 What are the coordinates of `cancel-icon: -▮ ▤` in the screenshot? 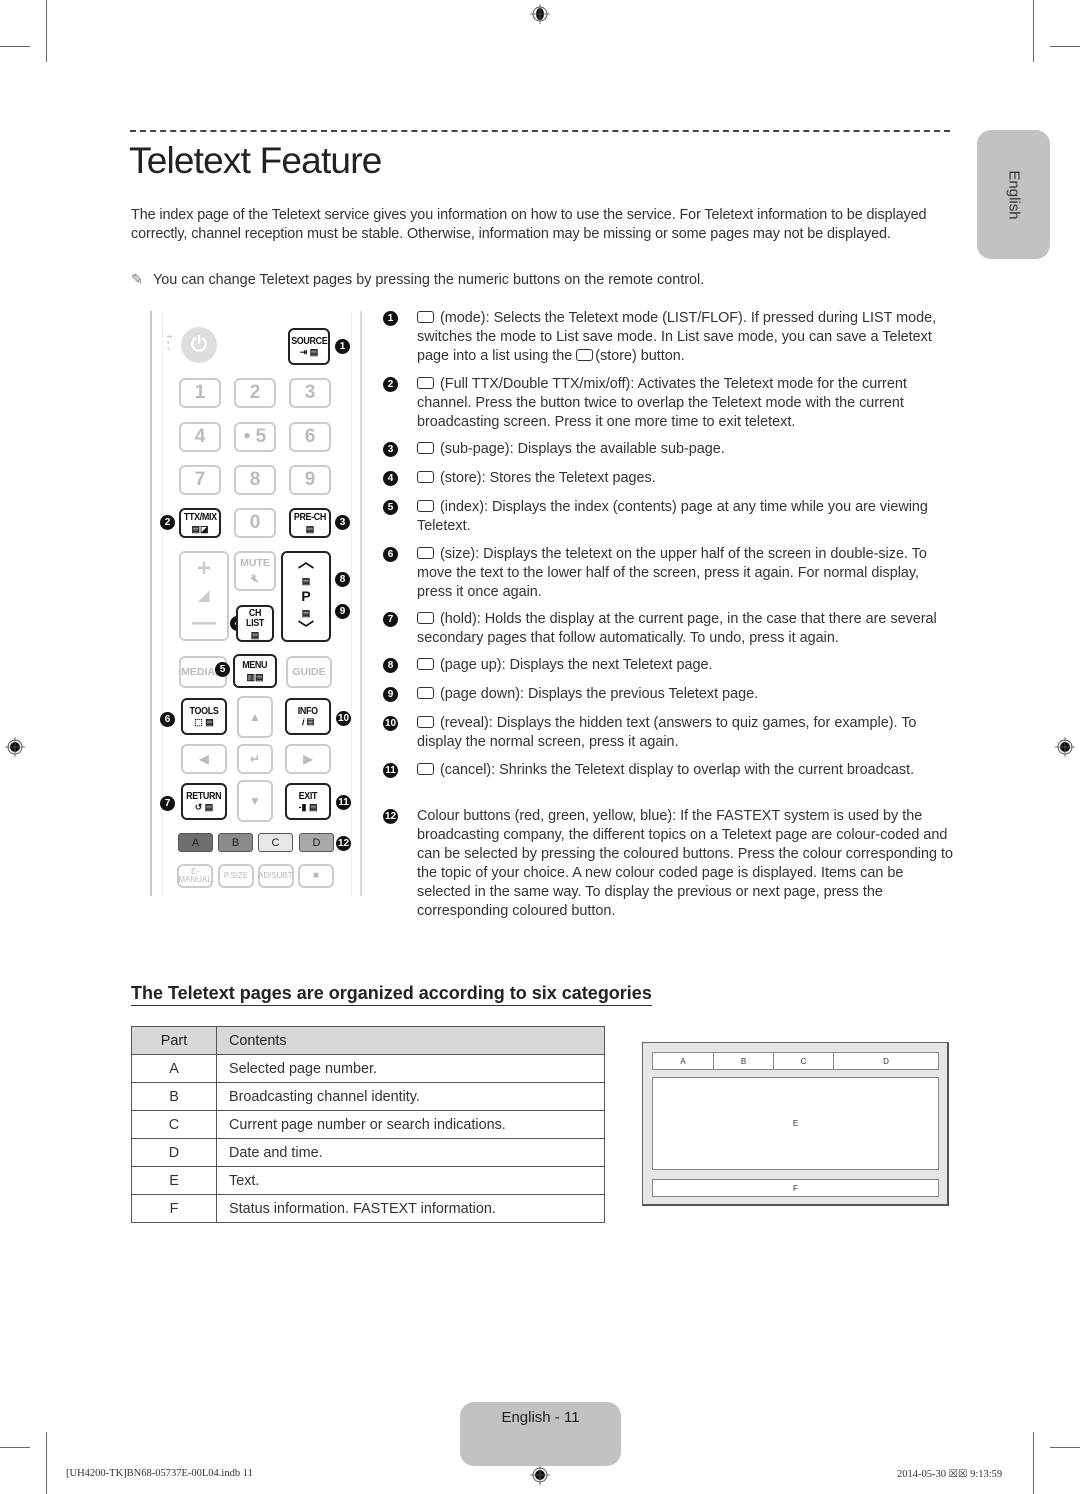 It's located at (308, 807).